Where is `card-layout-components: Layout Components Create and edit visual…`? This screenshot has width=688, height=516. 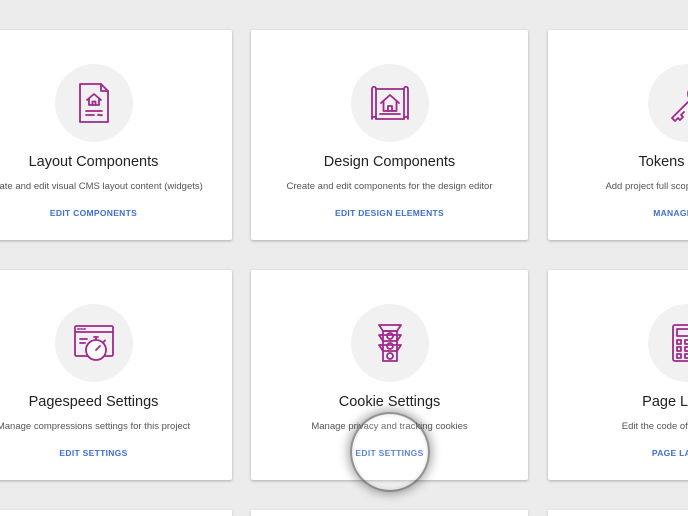 card-layout-components: Layout Components Create and edit visual… is located at coordinates (116, 135).